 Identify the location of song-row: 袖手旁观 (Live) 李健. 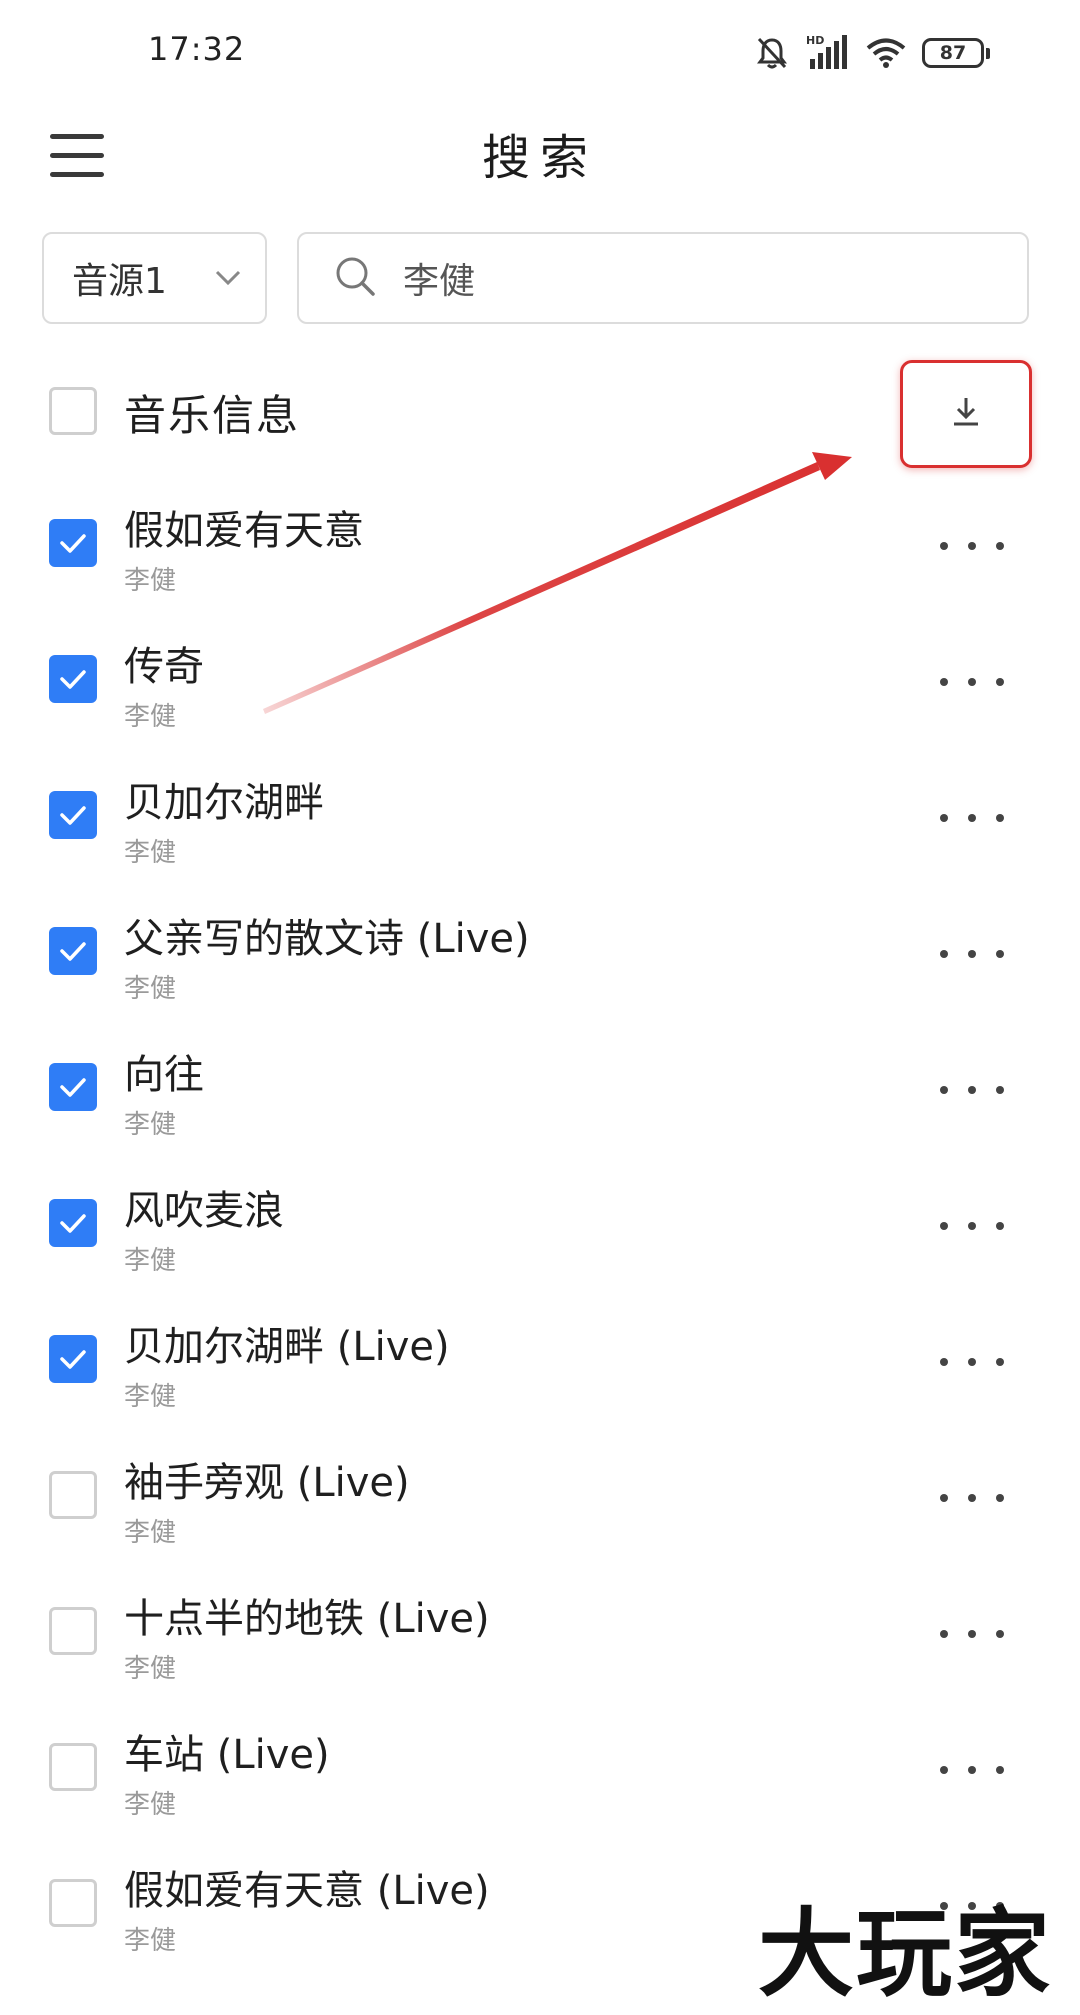
(540, 1506).